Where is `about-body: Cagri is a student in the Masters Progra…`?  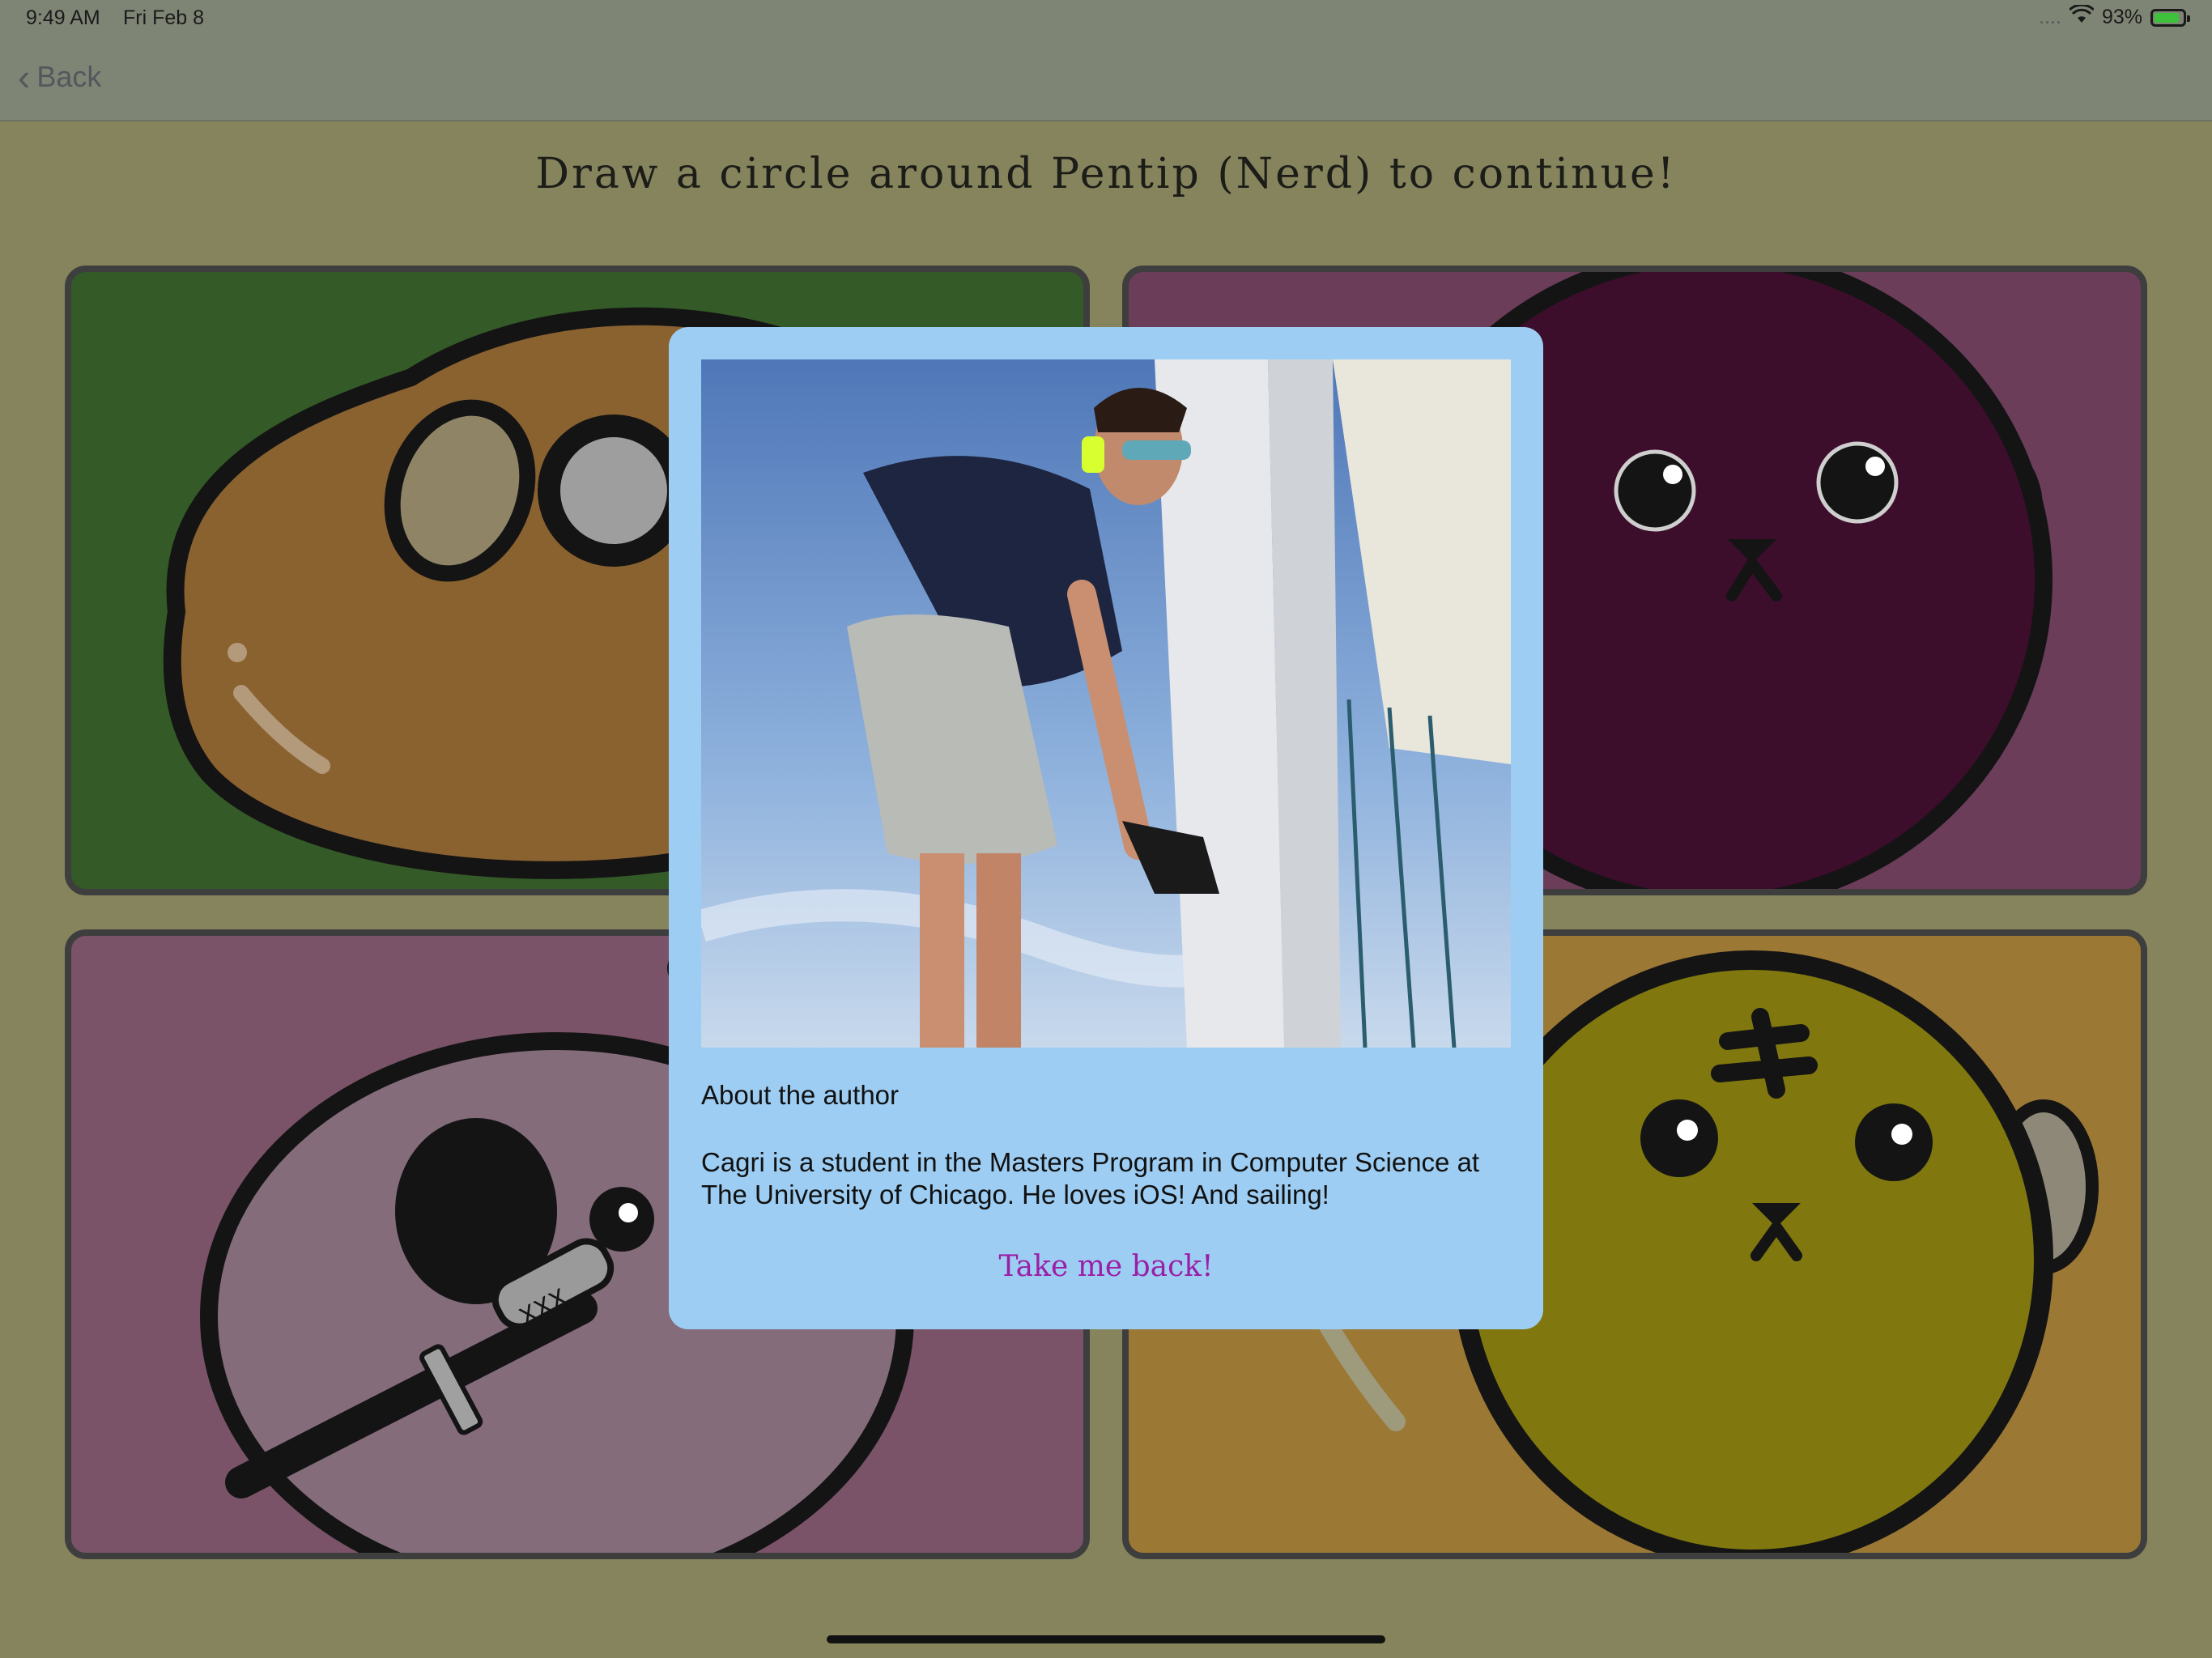 about-body: Cagri is a student in the Masters Progra… is located at coordinates (1090, 1178).